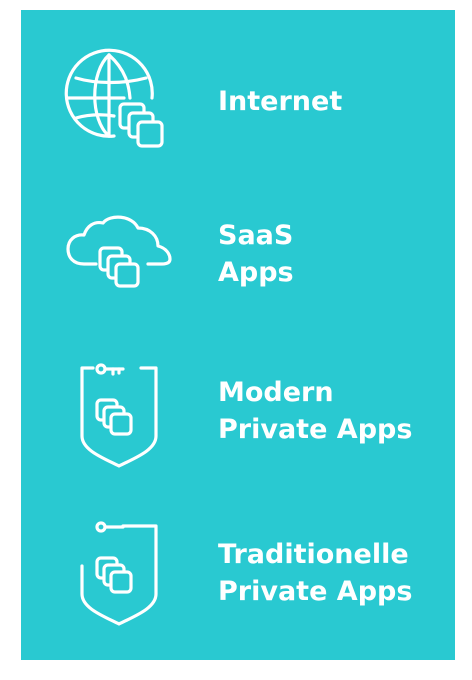 This screenshot has width=472, height=680. Describe the element at coordinates (256, 272) in the screenshot. I see `label-line: Apps` at that location.